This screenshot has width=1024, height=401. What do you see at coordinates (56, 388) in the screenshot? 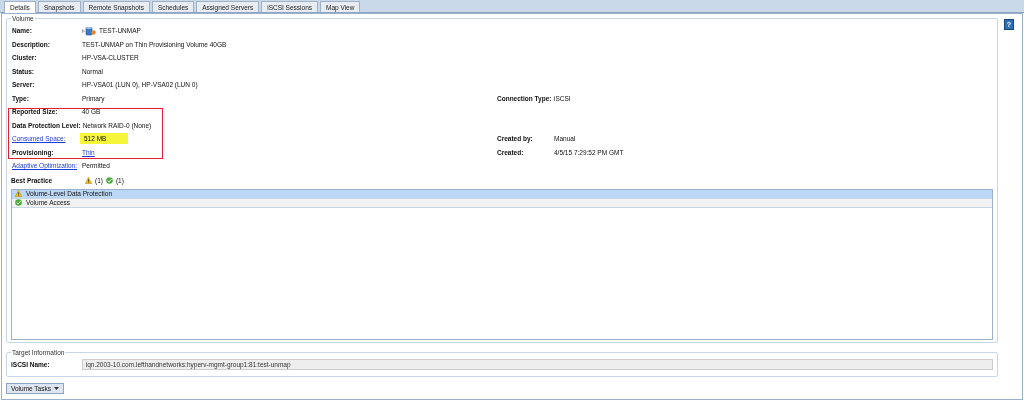
I see `caret-icon` at bounding box center [56, 388].